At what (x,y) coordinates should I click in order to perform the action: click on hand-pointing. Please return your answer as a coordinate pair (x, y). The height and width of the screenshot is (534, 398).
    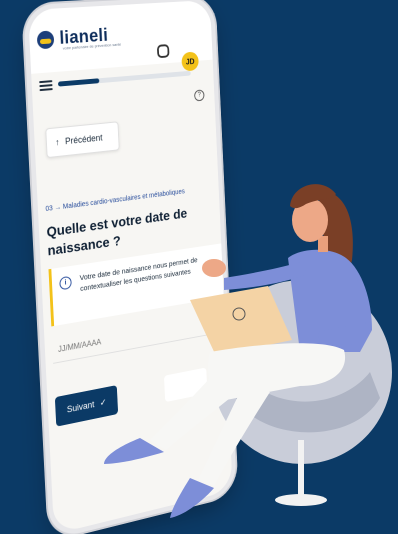
    Looking at the image, I should click on (214, 268).